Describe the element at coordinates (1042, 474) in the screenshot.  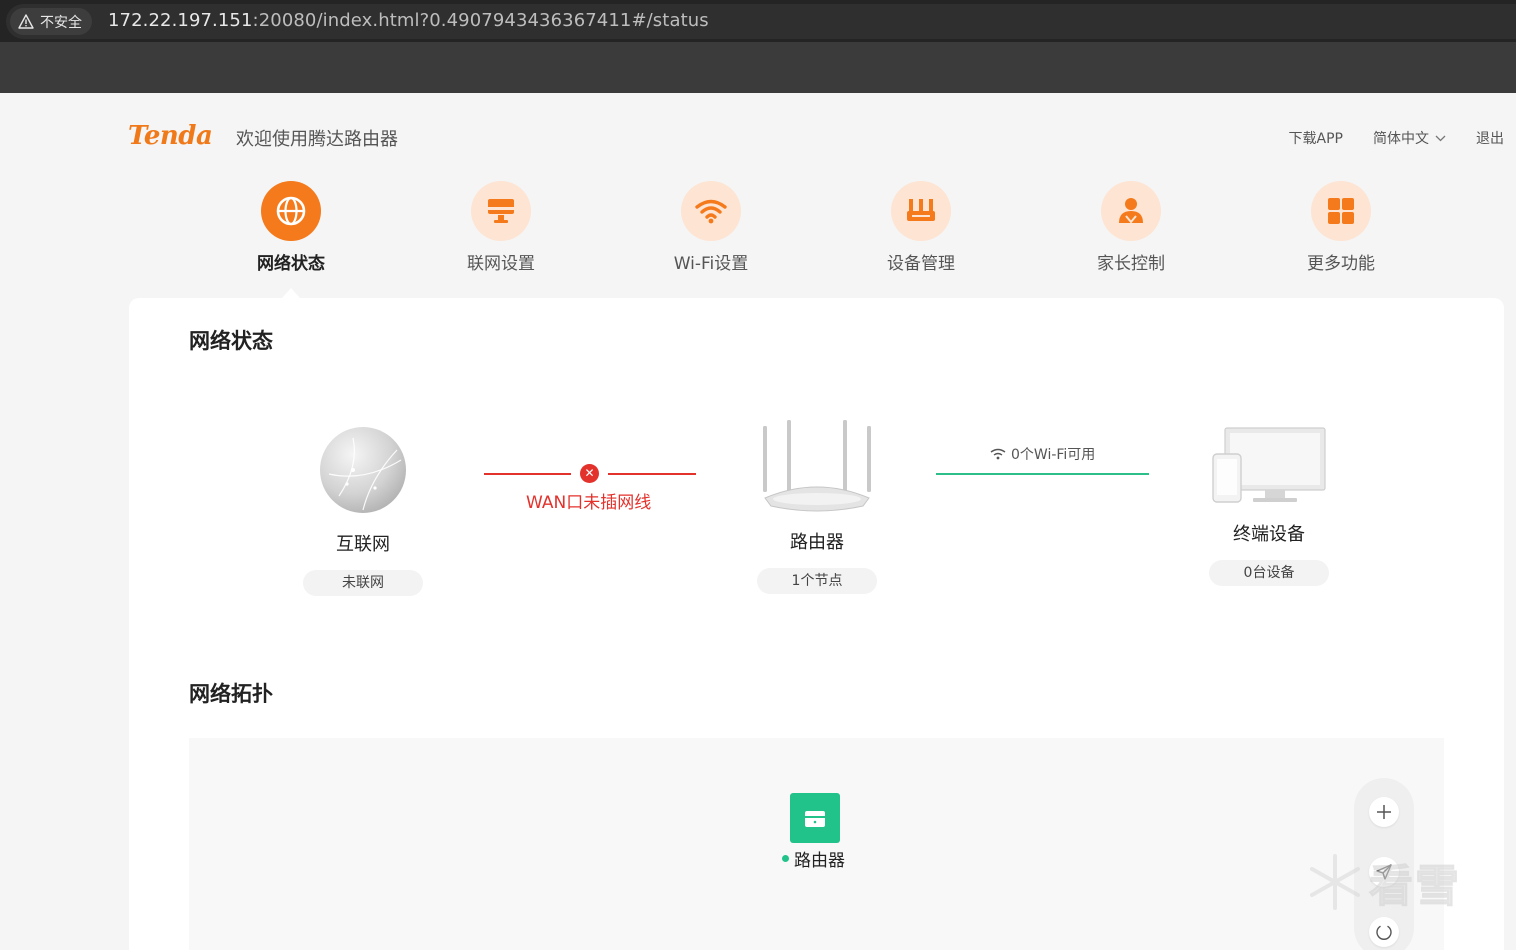
I see `wifi-link-line` at that location.